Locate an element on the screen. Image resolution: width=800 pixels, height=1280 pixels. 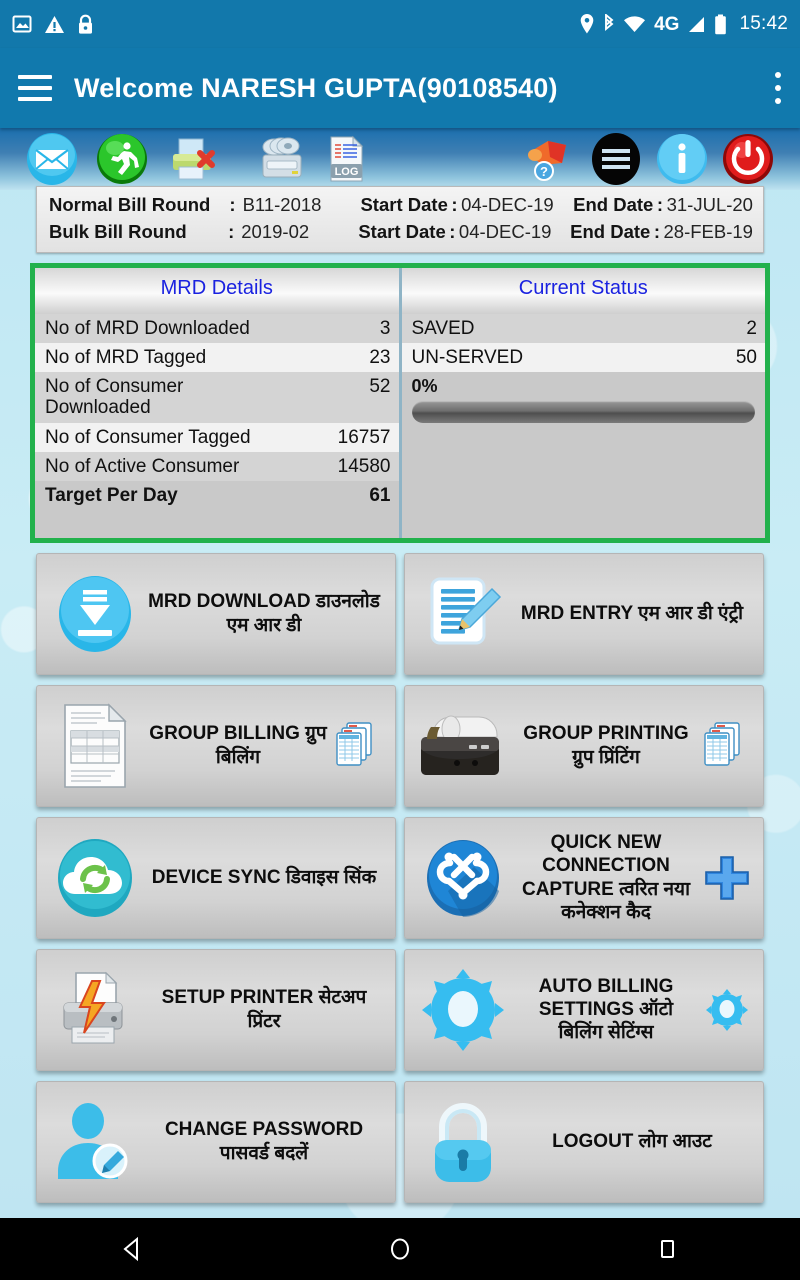
power-icon is located at coordinates (748, 159).